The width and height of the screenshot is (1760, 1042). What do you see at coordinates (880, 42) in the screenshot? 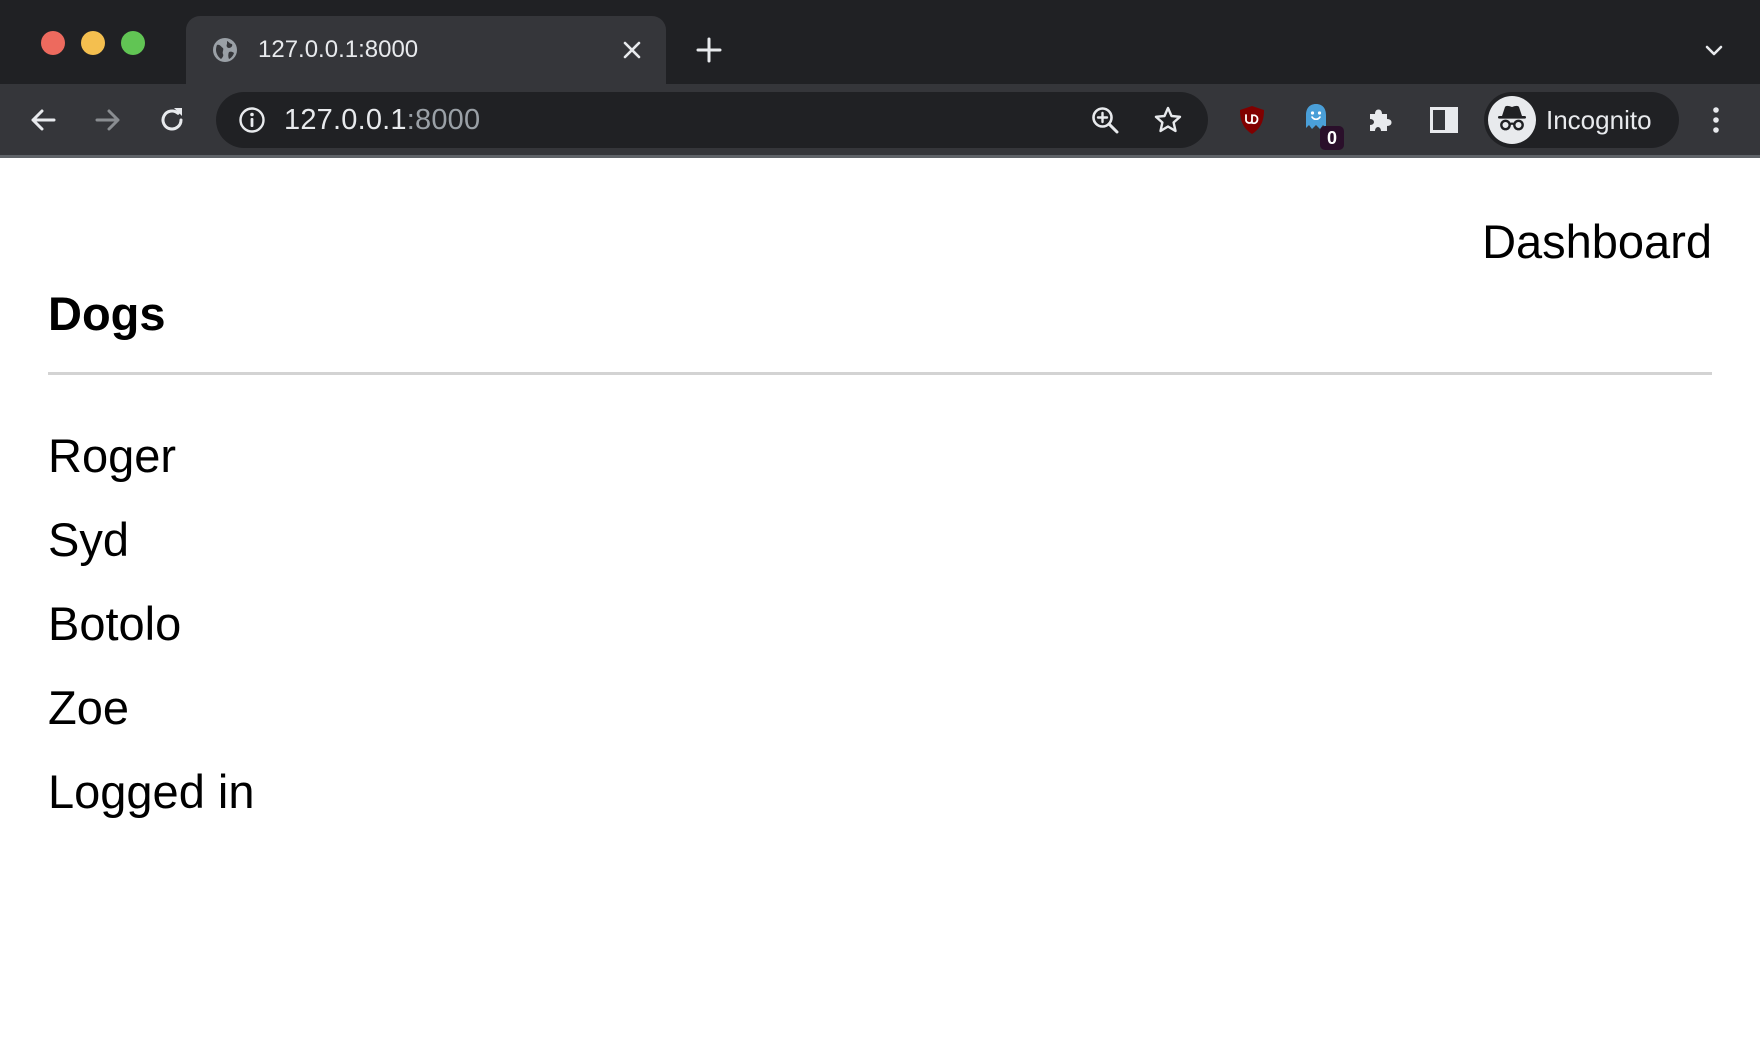
I see `tab-strip: 127.0.0.1:8000` at bounding box center [880, 42].